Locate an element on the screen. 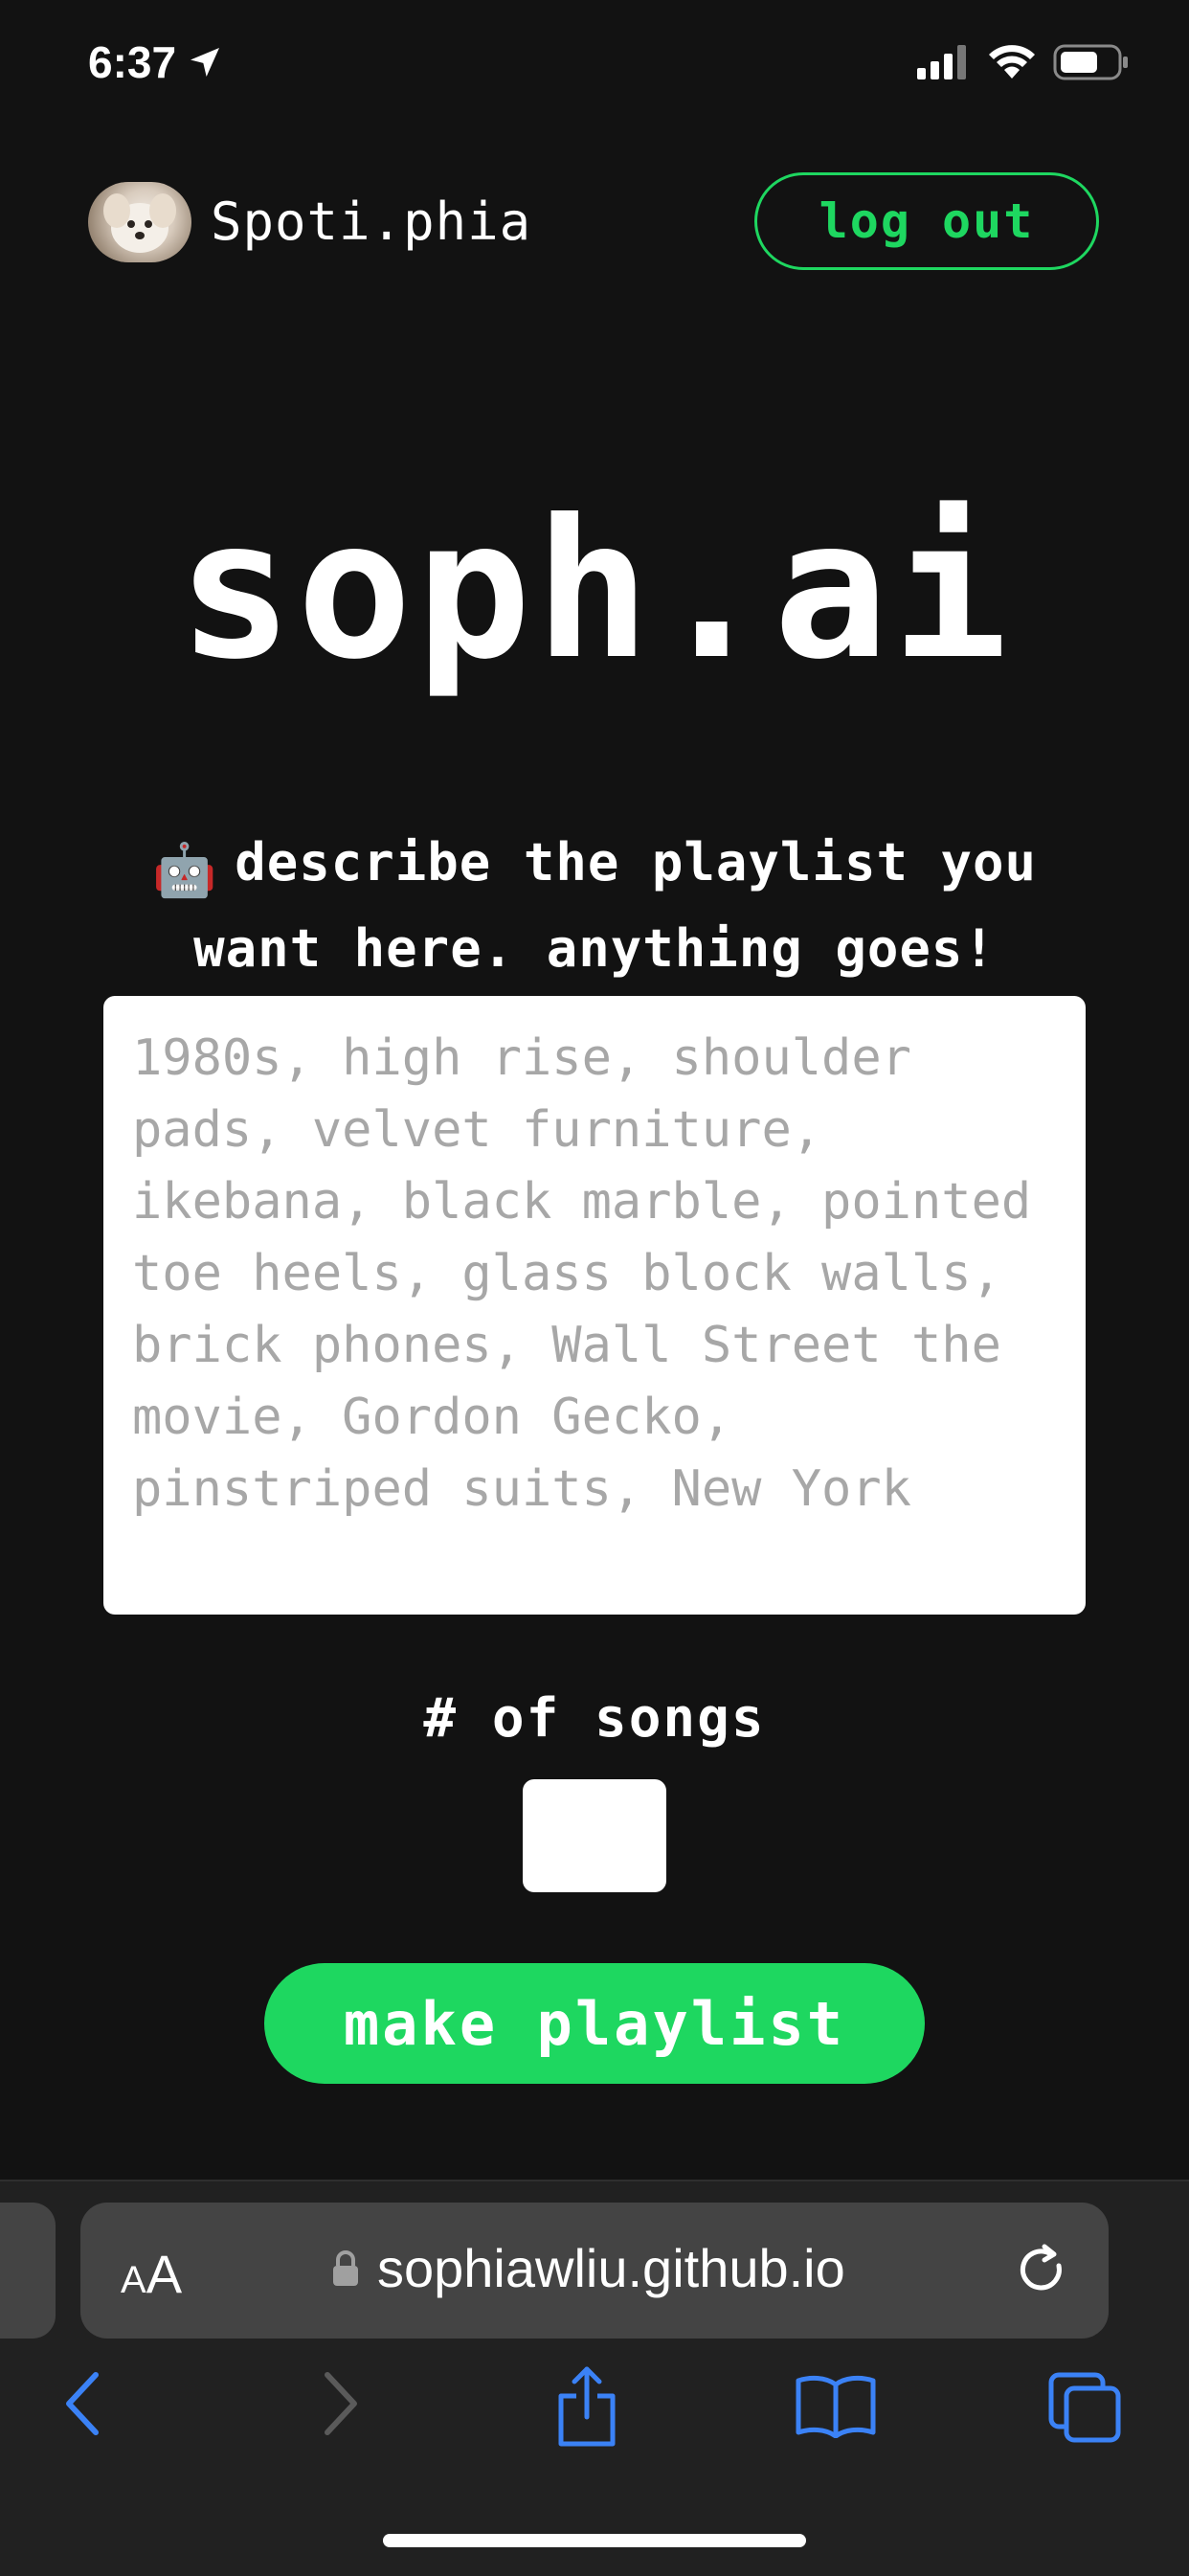 This screenshot has width=1189, height=2576. text-size-small: A is located at coordinates (133, 2280).